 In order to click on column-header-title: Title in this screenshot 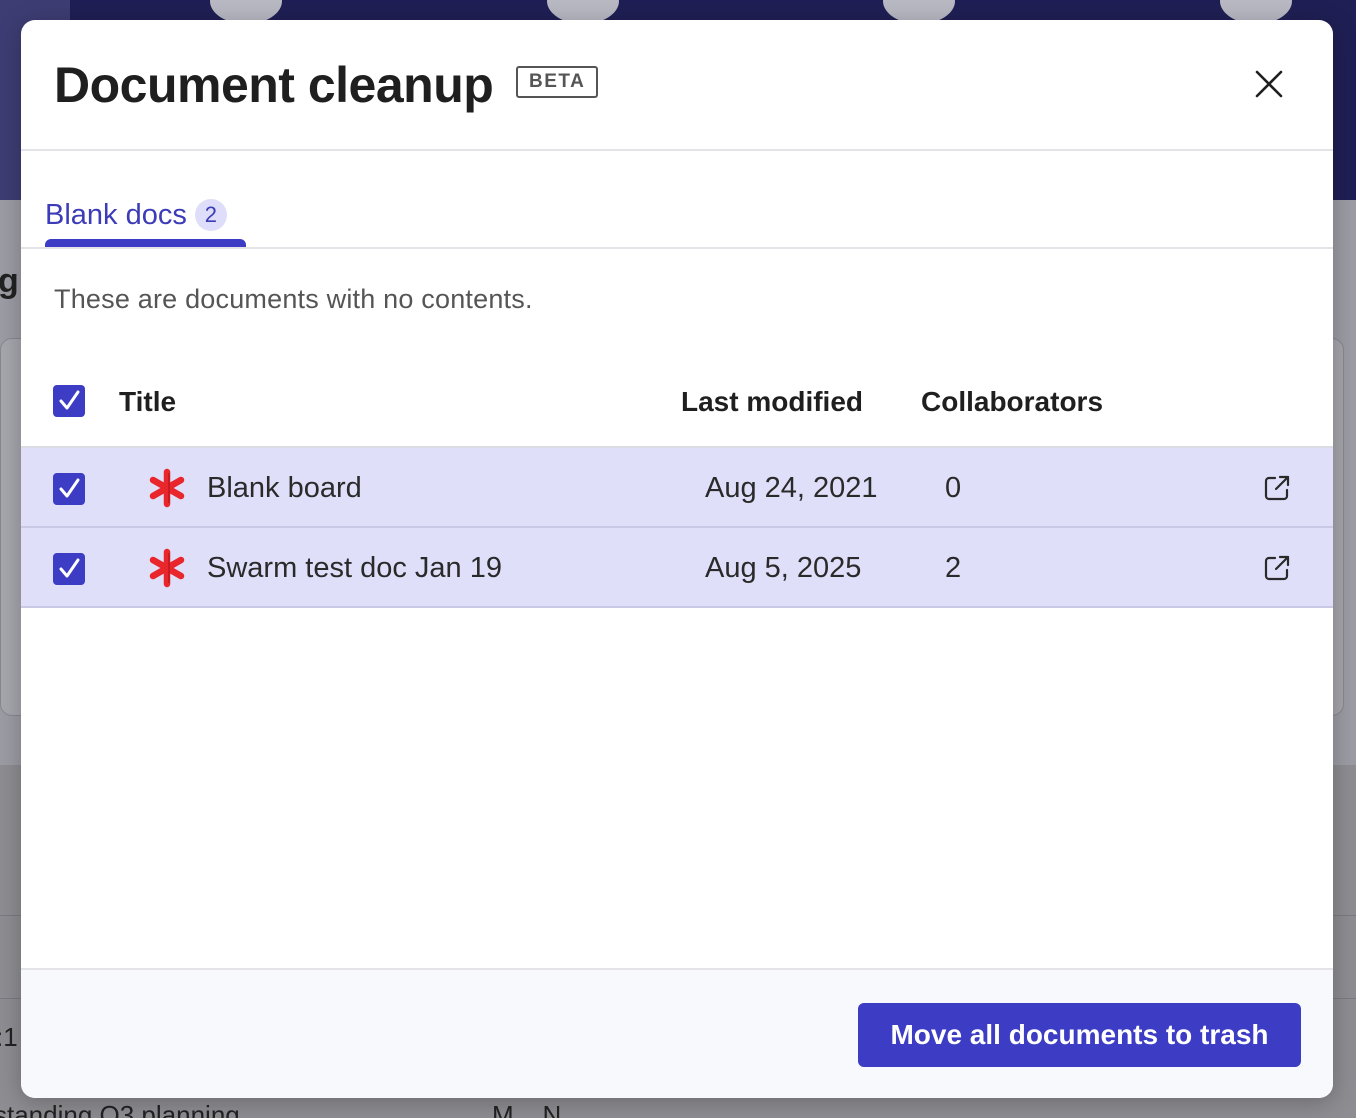, I will do `click(147, 402)`.